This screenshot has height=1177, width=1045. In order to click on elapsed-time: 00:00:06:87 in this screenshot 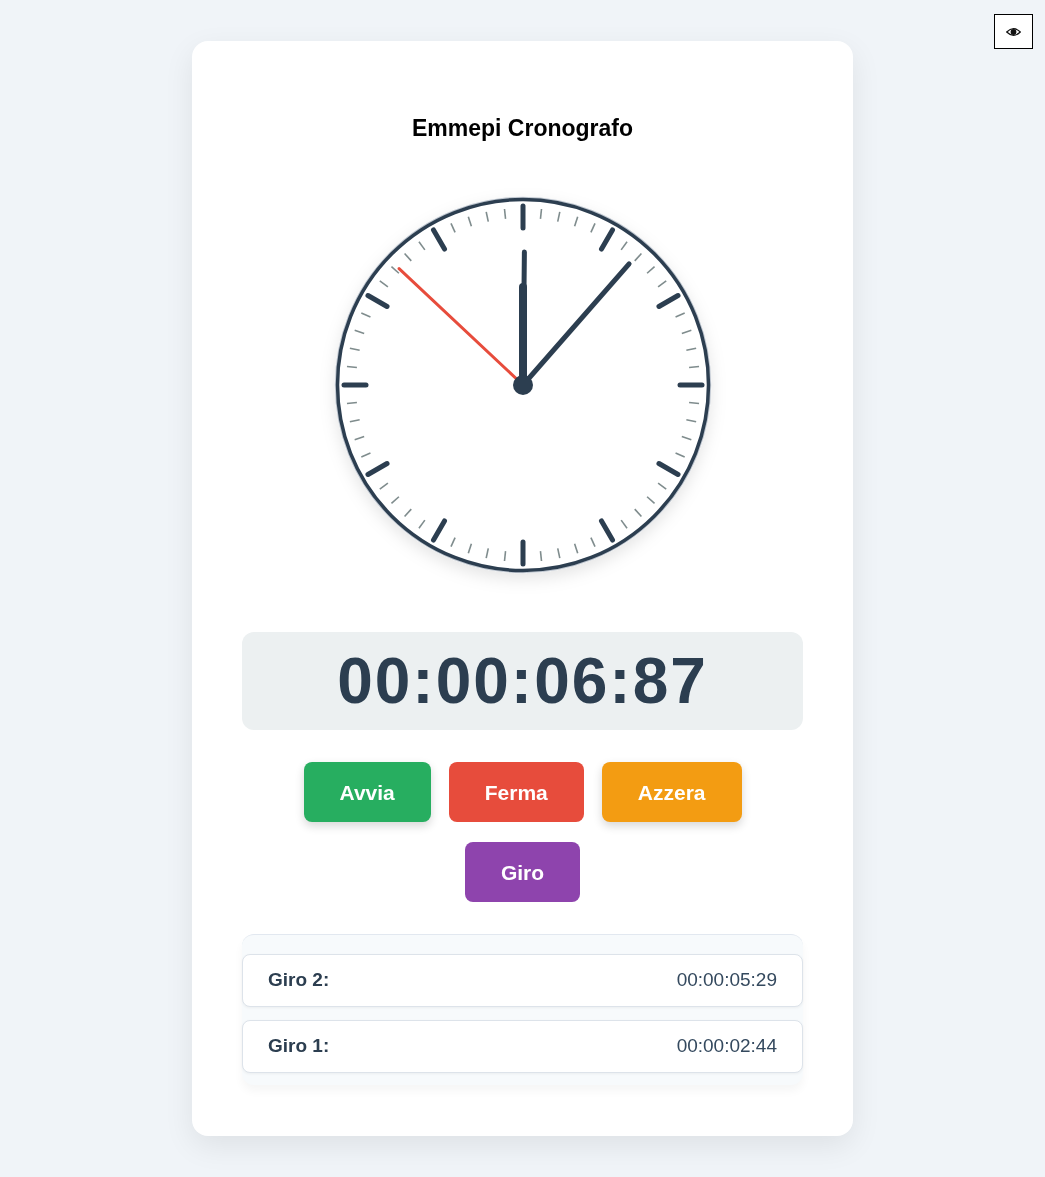, I will do `click(522, 681)`.